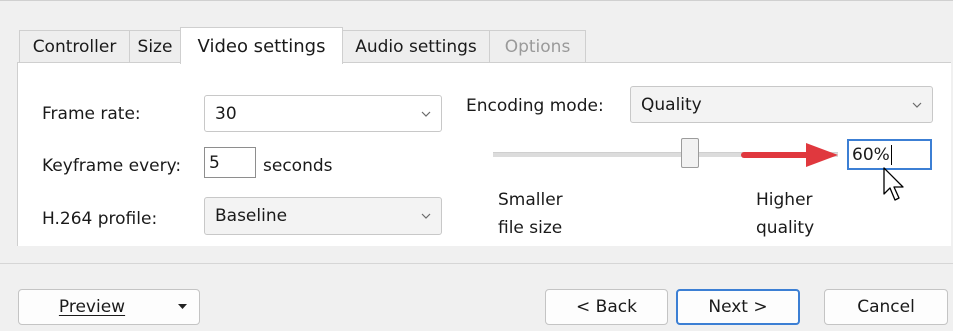 This screenshot has width=953, height=331. What do you see at coordinates (100, 219) in the screenshot?
I see `profile-label: H.264 profile:` at bounding box center [100, 219].